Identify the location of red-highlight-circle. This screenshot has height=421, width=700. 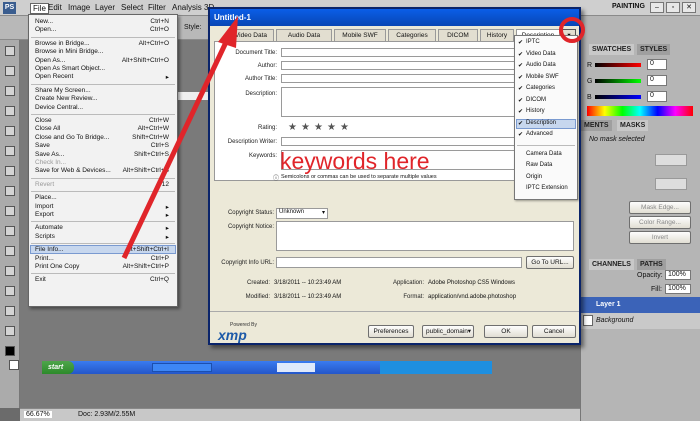
(572, 30).